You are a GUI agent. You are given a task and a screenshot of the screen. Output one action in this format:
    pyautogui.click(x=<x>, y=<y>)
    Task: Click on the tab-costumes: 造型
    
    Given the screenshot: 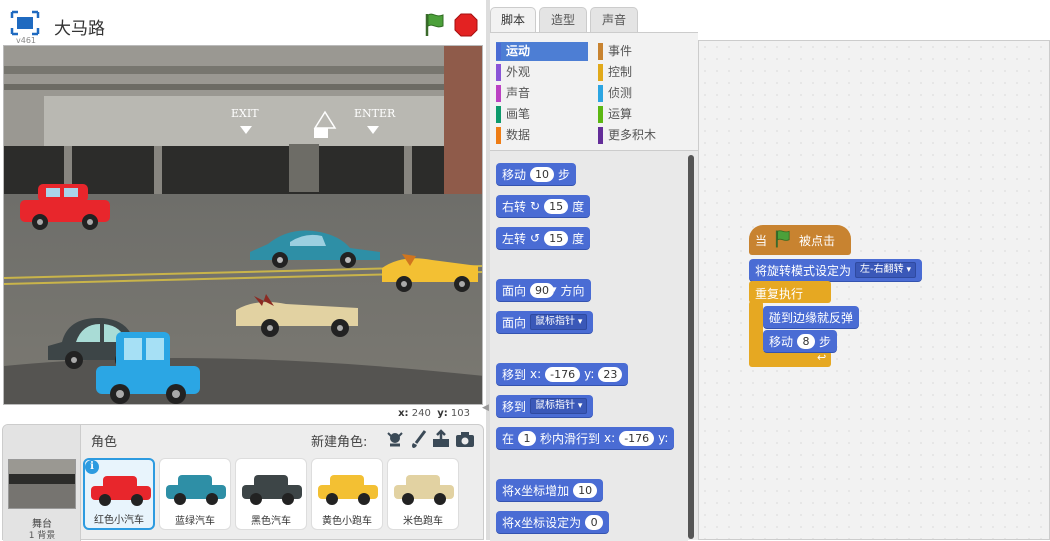 What is the action you would take?
    pyautogui.click(x=563, y=20)
    